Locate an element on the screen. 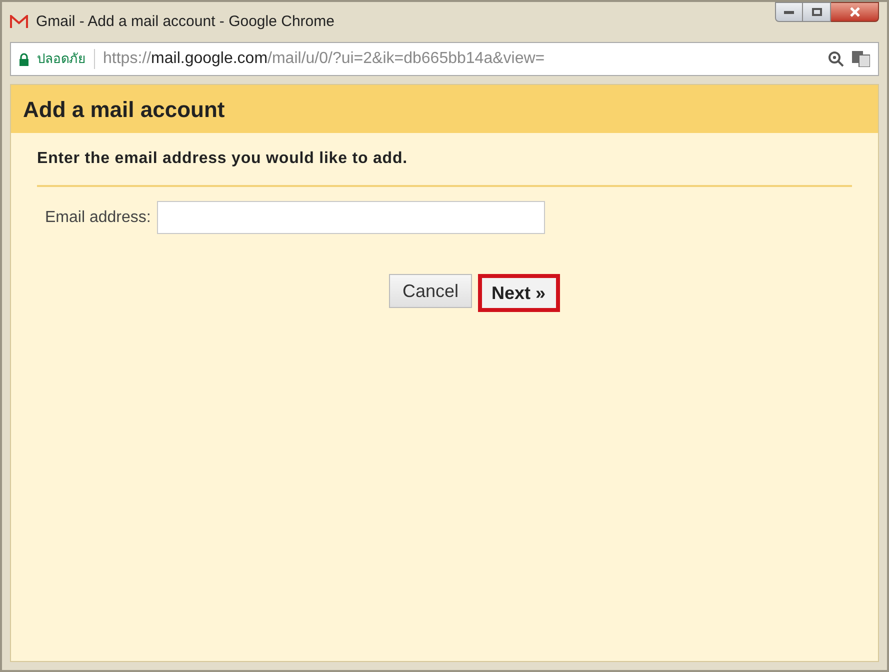 The width and height of the screenshot is (889, 672). minimize-button is located at coordinates (789, 12).